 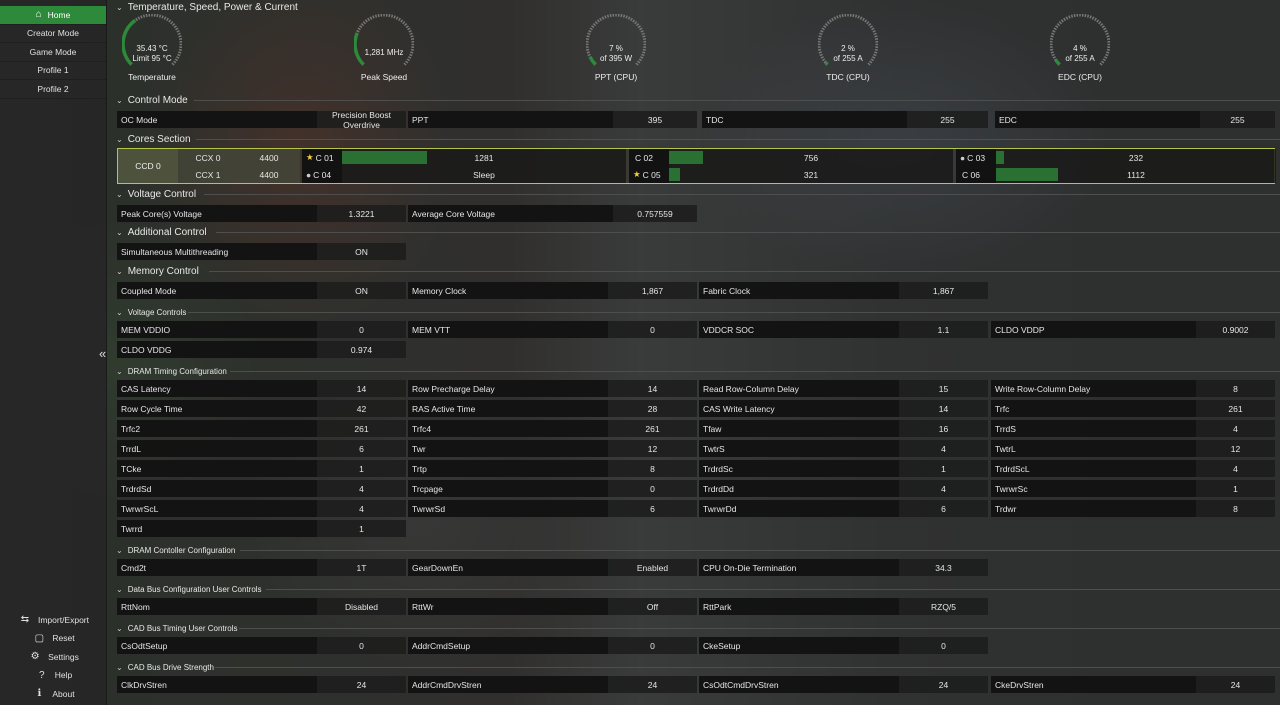 I want to click on divider, so click(x=760, y=550).